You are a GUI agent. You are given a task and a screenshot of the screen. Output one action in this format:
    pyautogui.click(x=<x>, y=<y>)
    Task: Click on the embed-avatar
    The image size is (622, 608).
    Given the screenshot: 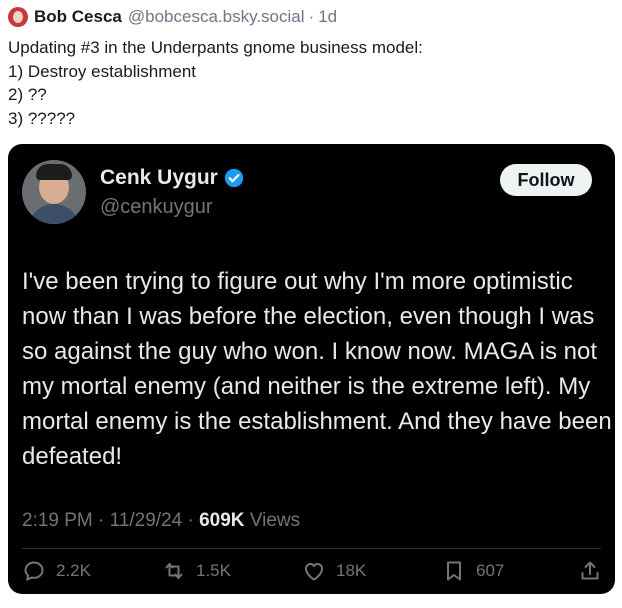 What is the action you would take?
    pyautogui.click(x=54, y=192)
    